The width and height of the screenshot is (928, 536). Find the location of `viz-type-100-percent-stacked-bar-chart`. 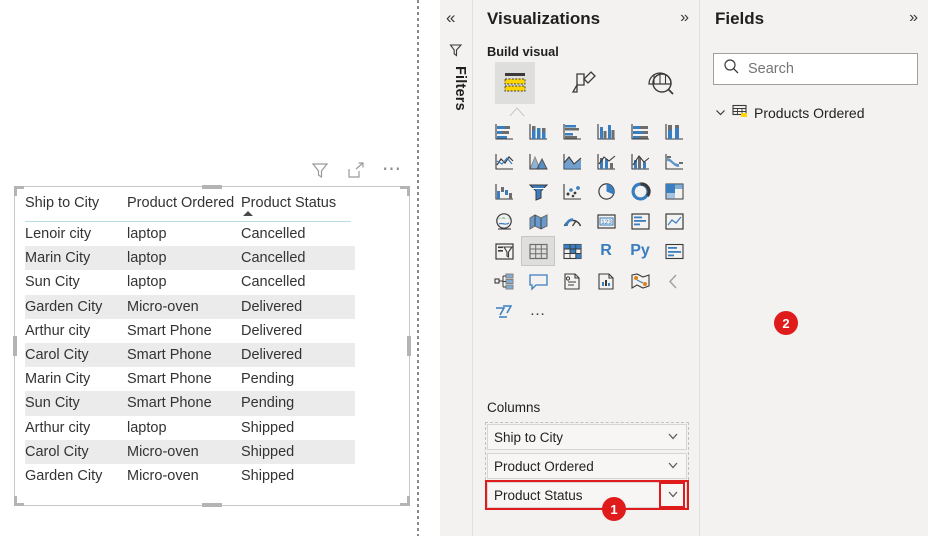

viz-type-100-percent-stacked-bar-chart is located at coordinates (640, 131).